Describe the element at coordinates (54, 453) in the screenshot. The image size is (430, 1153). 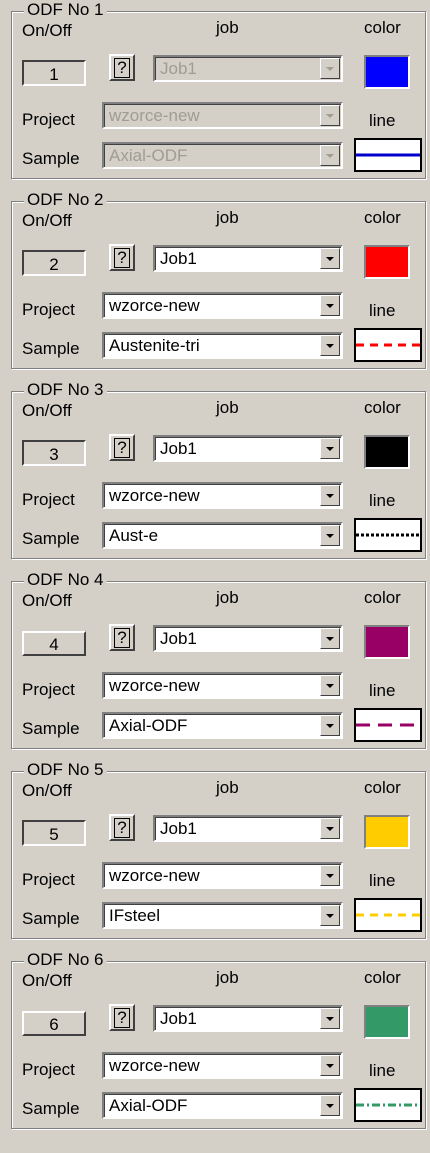
I see `odf-toggle-button: 3` at that location.